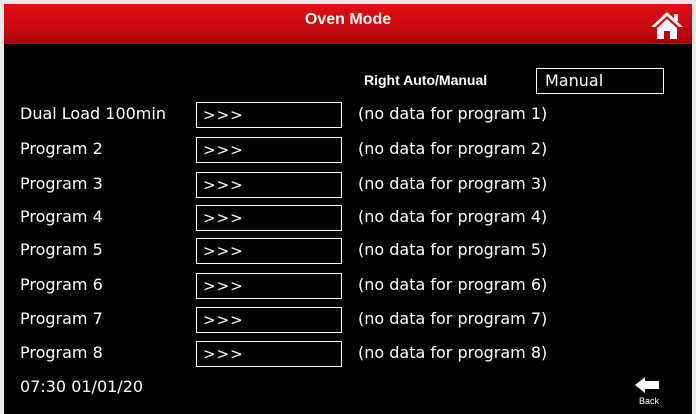  Describe the element at coordinates (348, 354) in the screenshot. I see `program-row: Program 8 >>> (no data for program 8)` at that location.